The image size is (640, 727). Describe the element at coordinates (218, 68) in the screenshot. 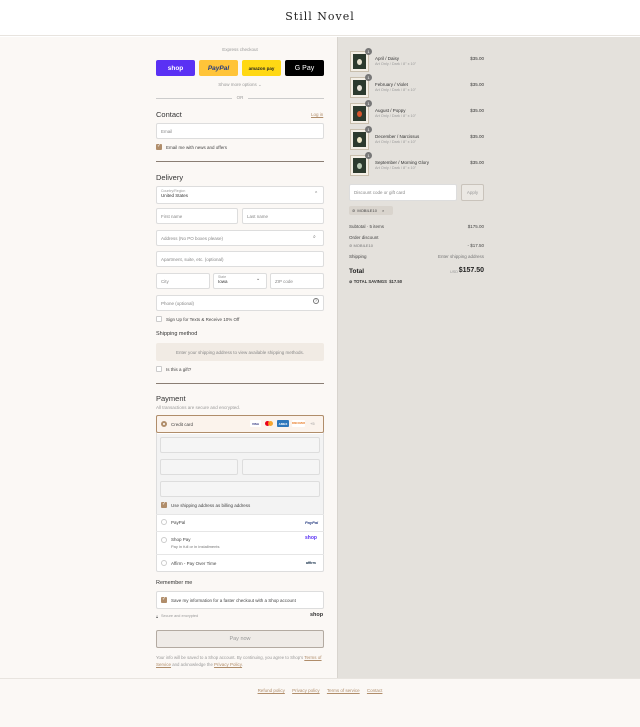

I see `paypal-button: PayPal` at that location.